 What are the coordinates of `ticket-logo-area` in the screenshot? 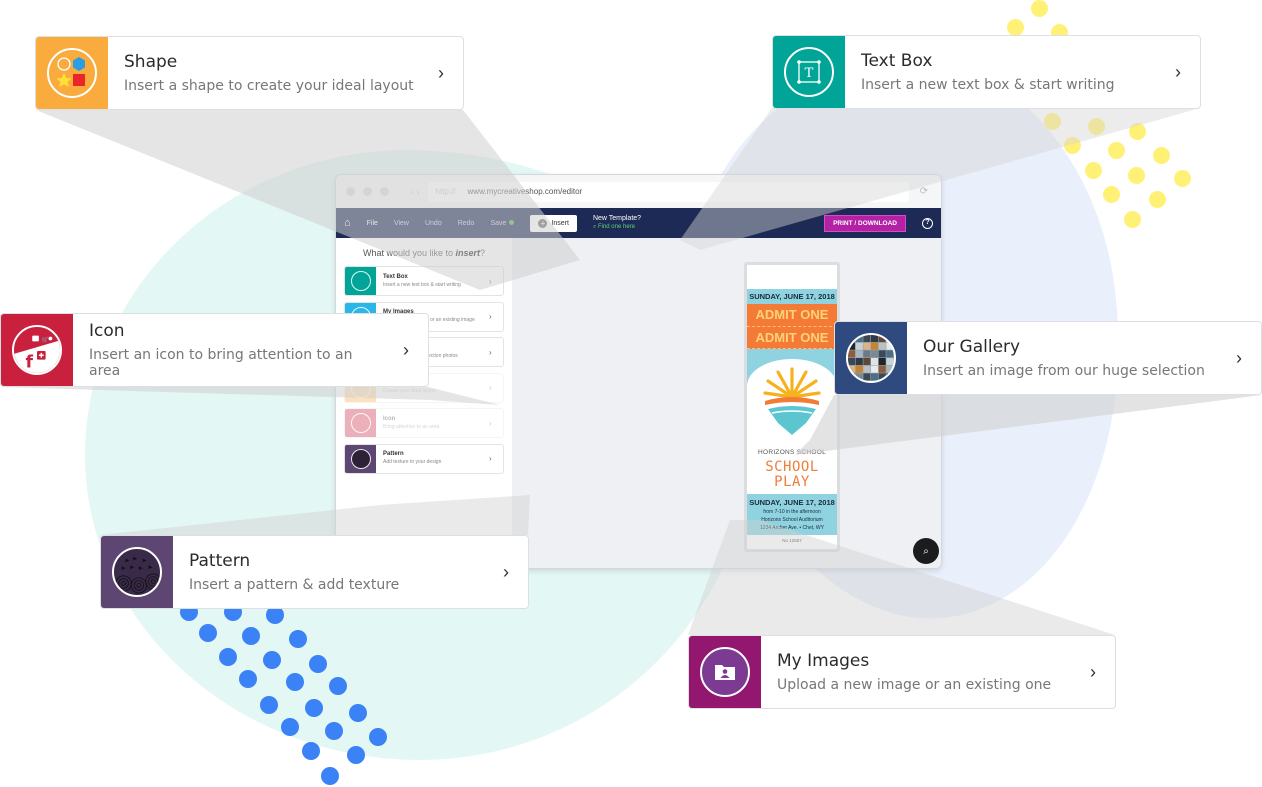 It's located at (792, 399).